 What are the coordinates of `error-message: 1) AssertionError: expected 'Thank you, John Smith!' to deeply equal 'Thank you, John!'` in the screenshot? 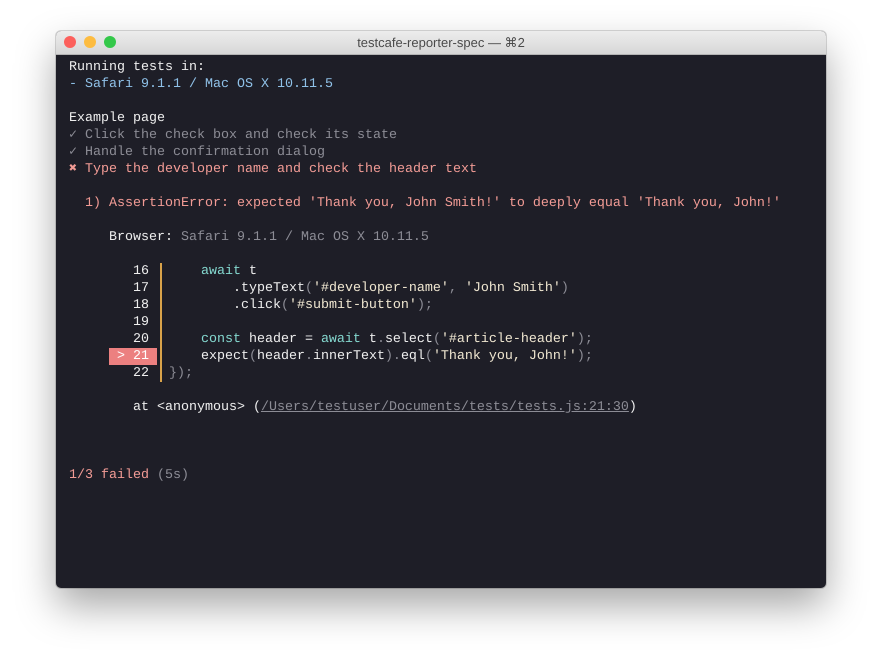 It's located at (432, 203).